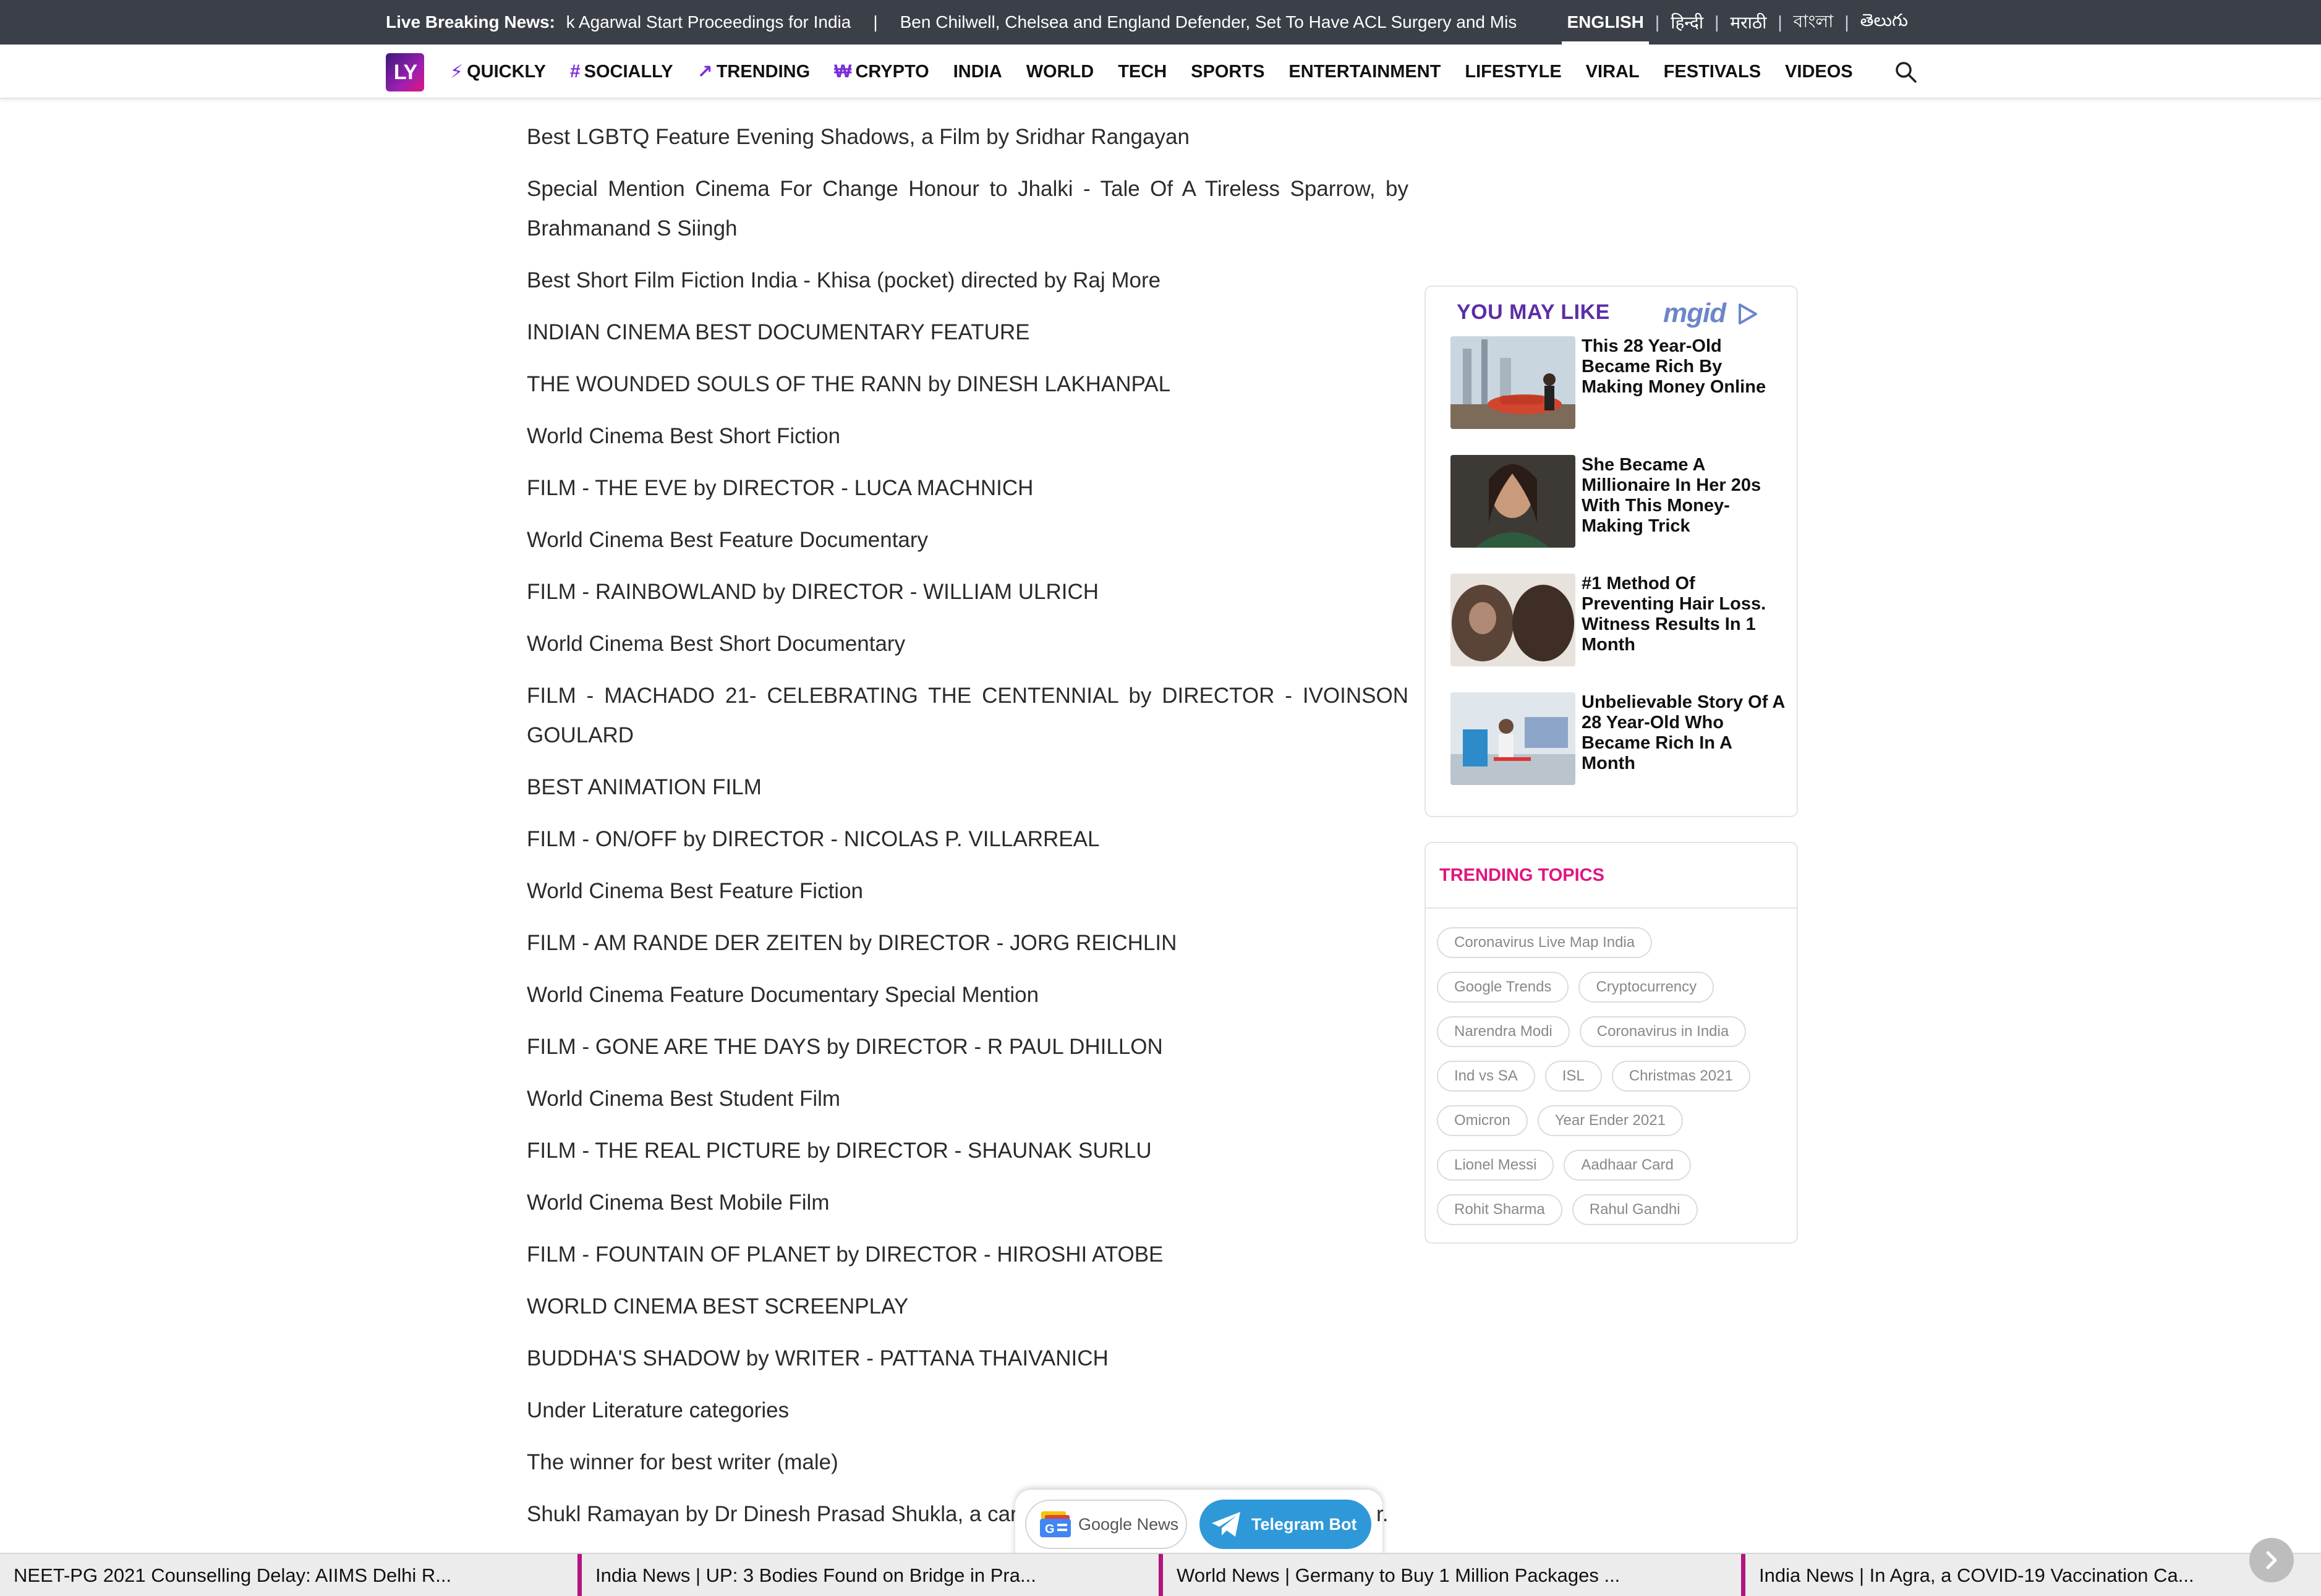  I want to click on hashtag-icon: #, so click(575, 71).